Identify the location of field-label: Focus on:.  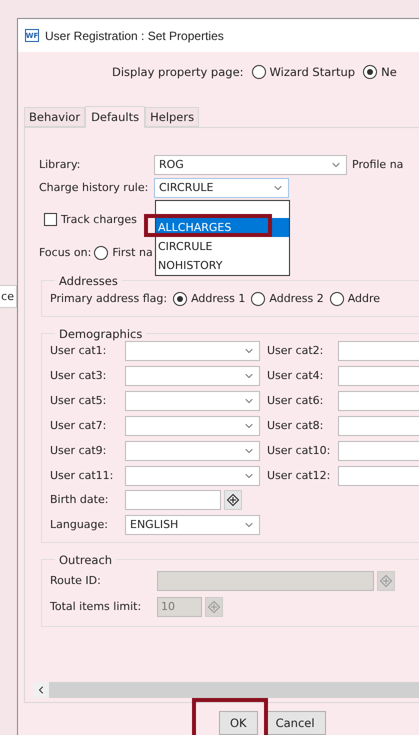
(65, 253).